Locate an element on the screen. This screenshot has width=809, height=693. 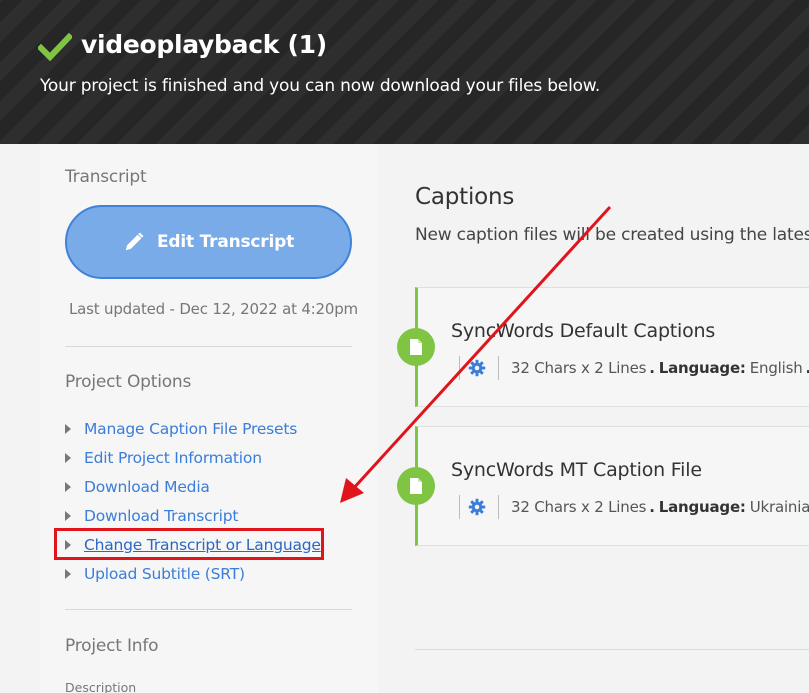
caption-file-meta: 32 Chars x 2 Lines . Language: English . is located at coordinates (634, 368).